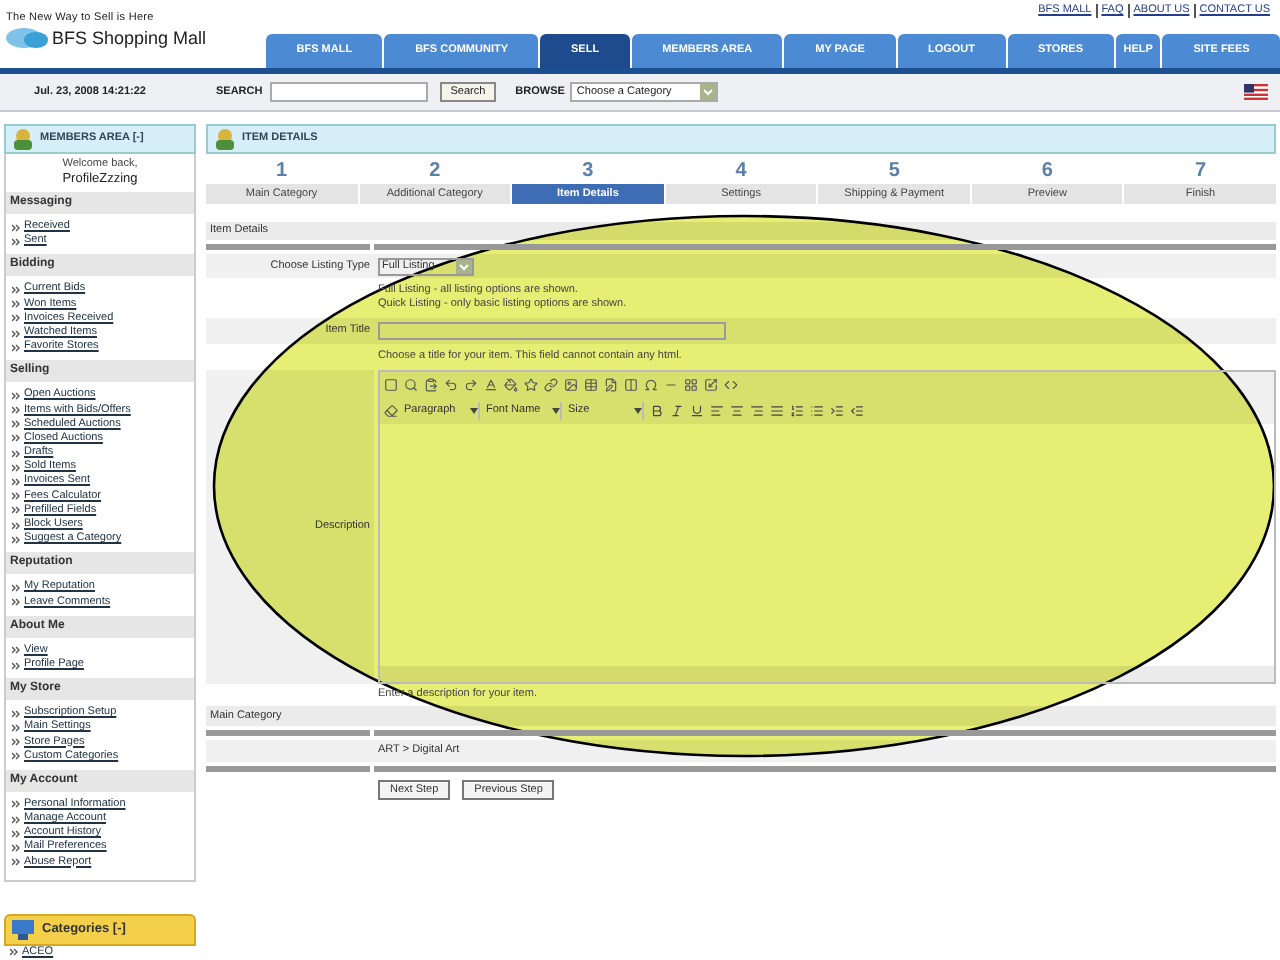 The height and width of the screenshot is (960, 1280). Describe the element at coordinates (894, 171) in the screenshot. I see `step-number: 5` at that location.